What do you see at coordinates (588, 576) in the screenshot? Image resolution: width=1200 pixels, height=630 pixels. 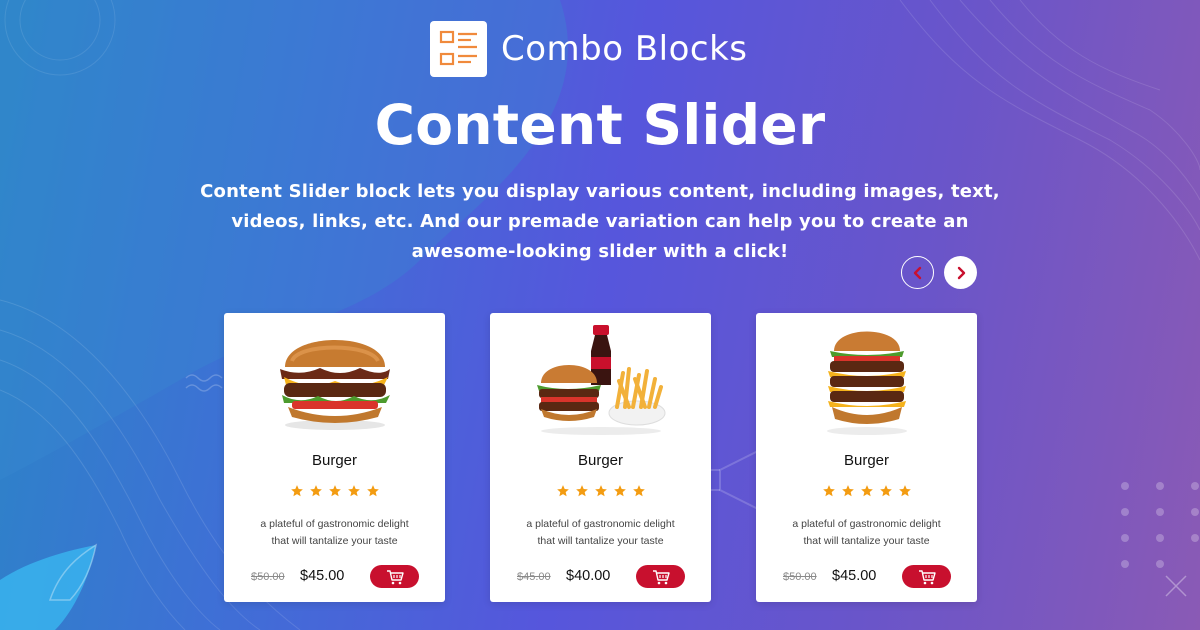 I see `current-price: $40.00` at bounding box center [588, 576].